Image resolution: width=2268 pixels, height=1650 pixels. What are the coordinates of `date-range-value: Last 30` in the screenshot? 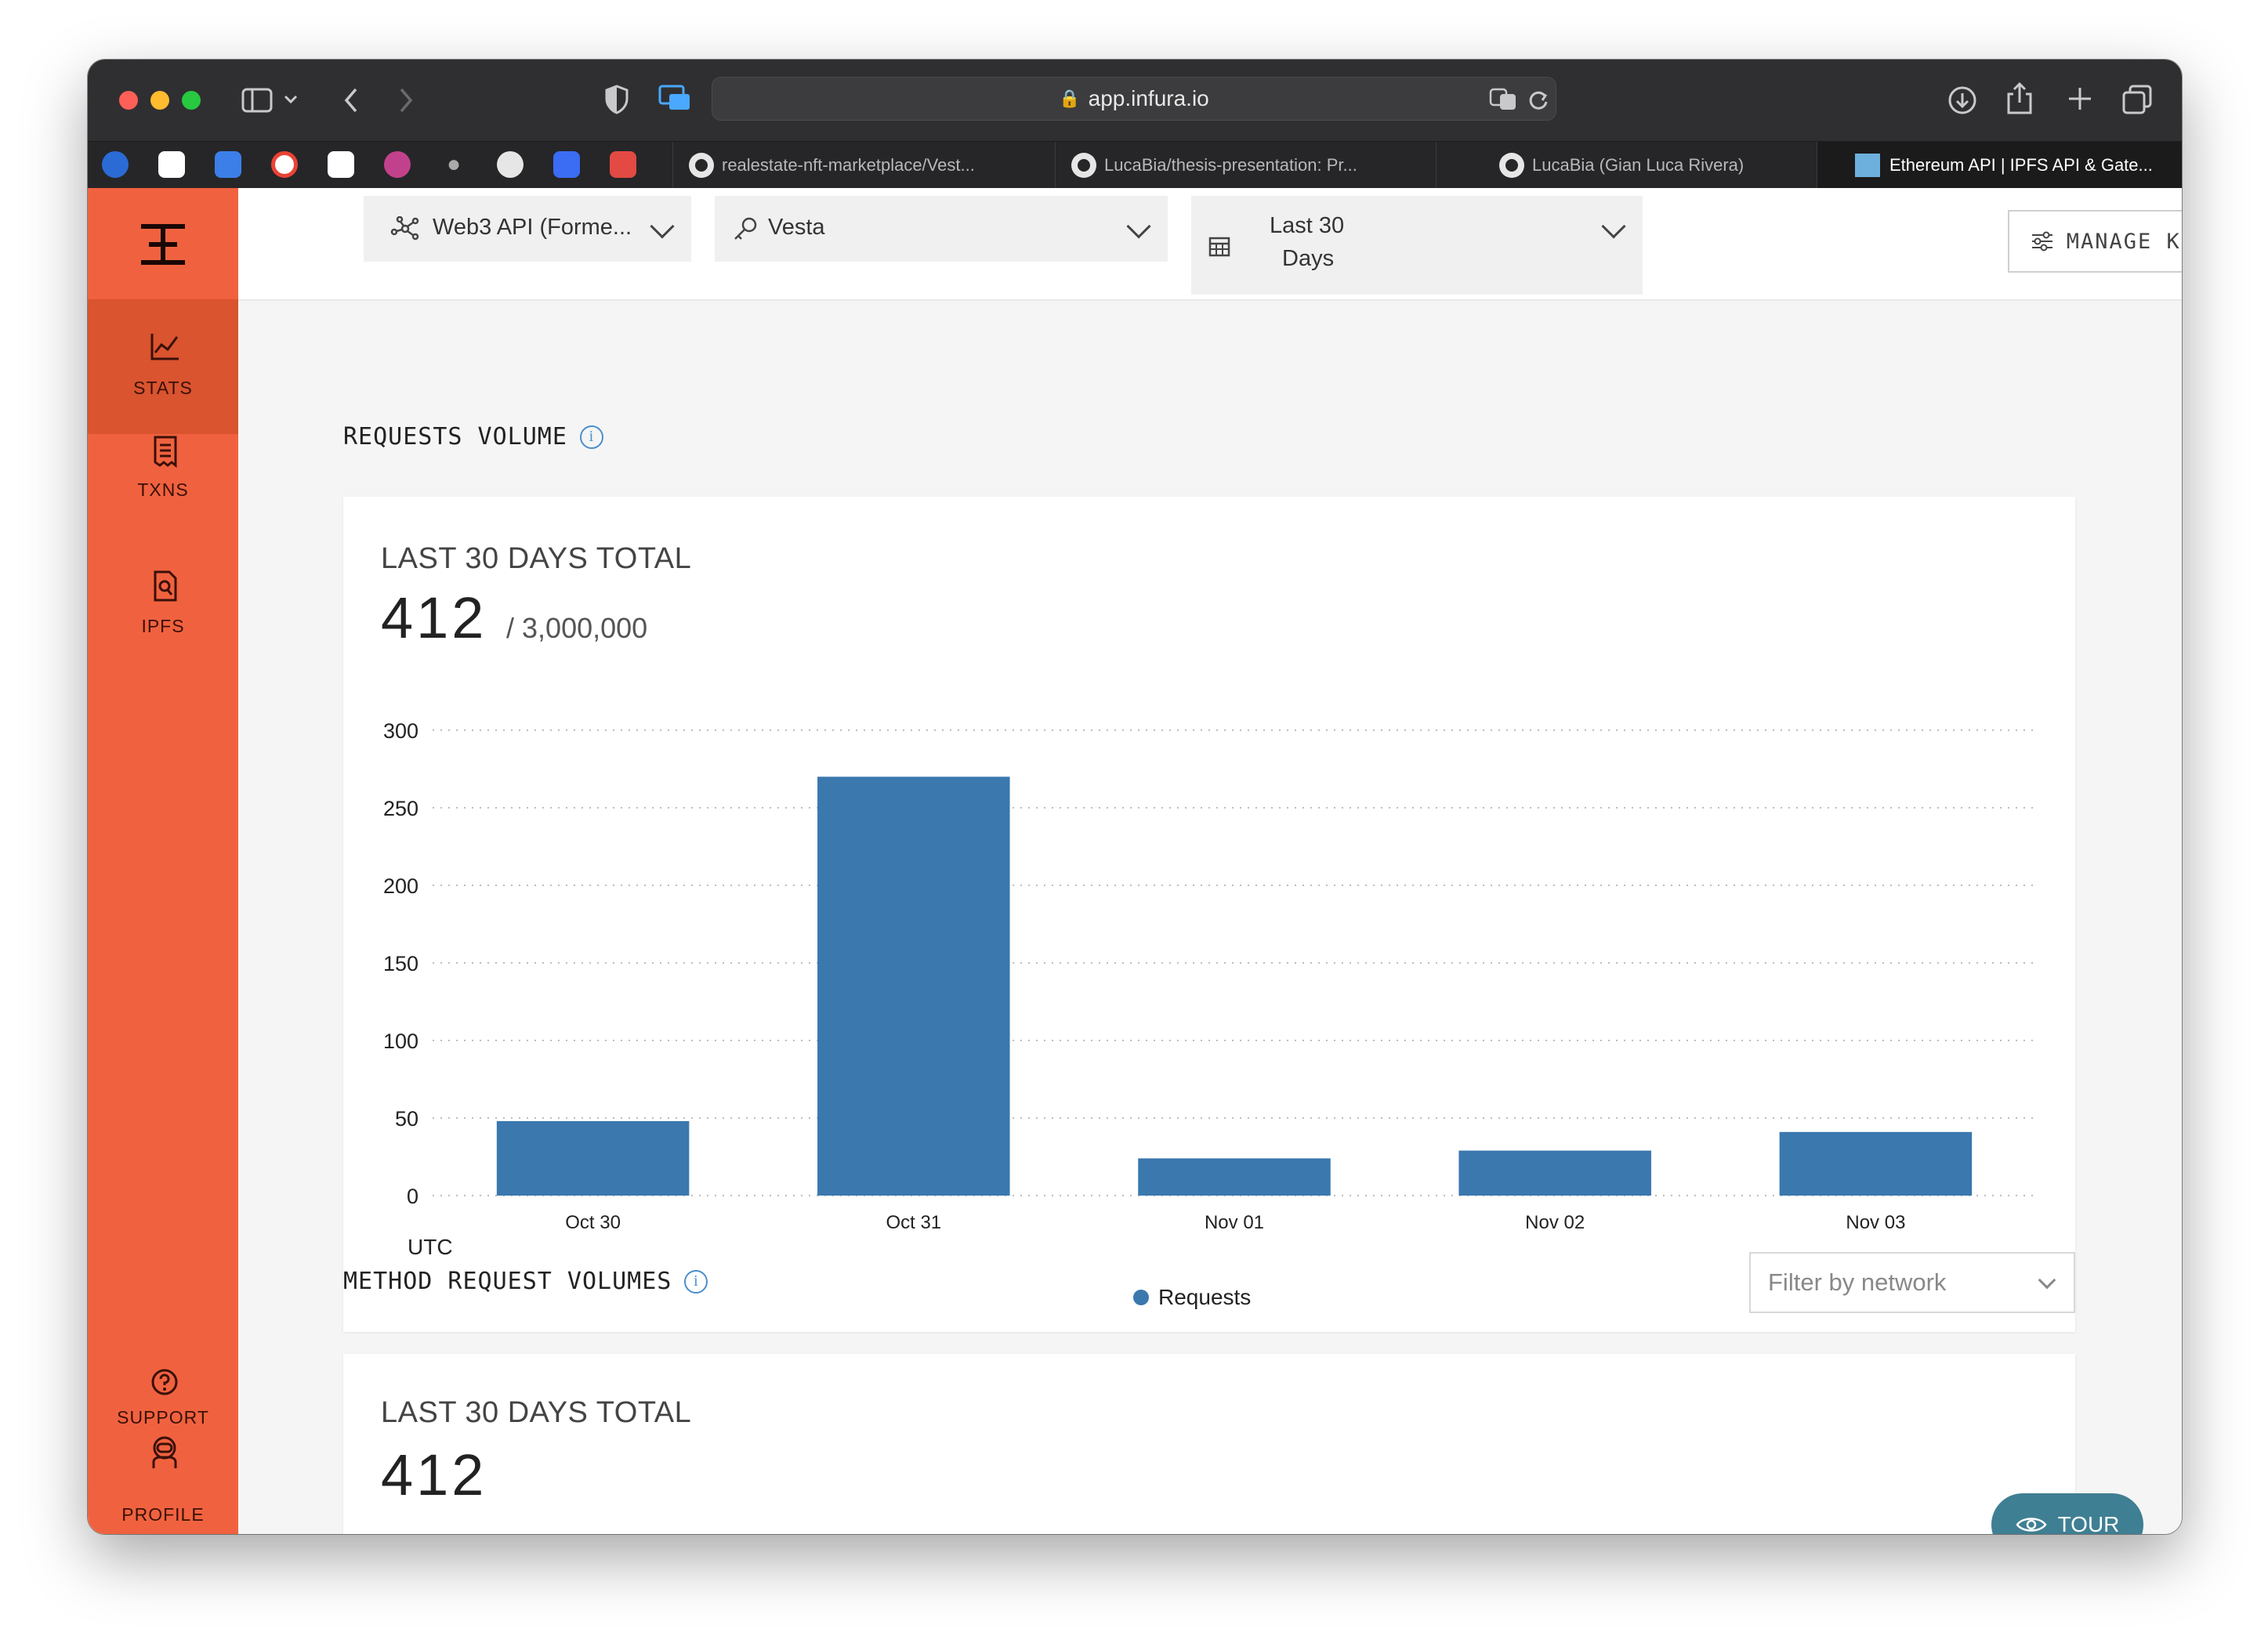 It's located at (1307, 225).